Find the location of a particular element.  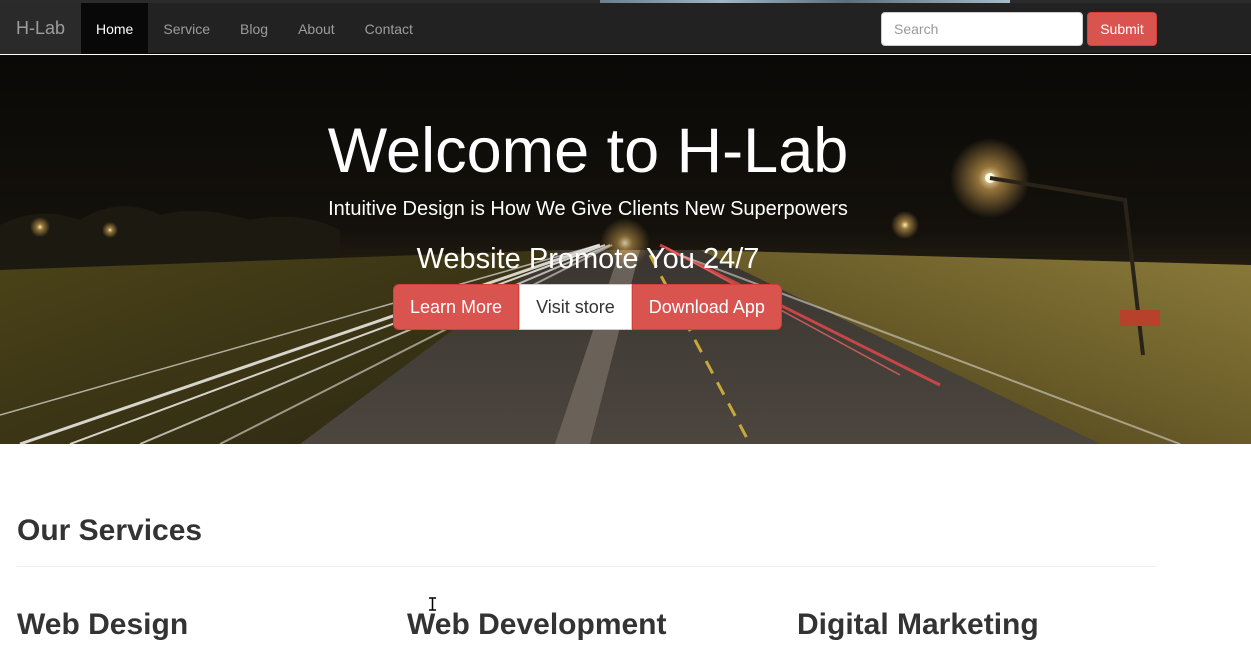

learn-more-button: Learn More is located at coordinates (456, 307).